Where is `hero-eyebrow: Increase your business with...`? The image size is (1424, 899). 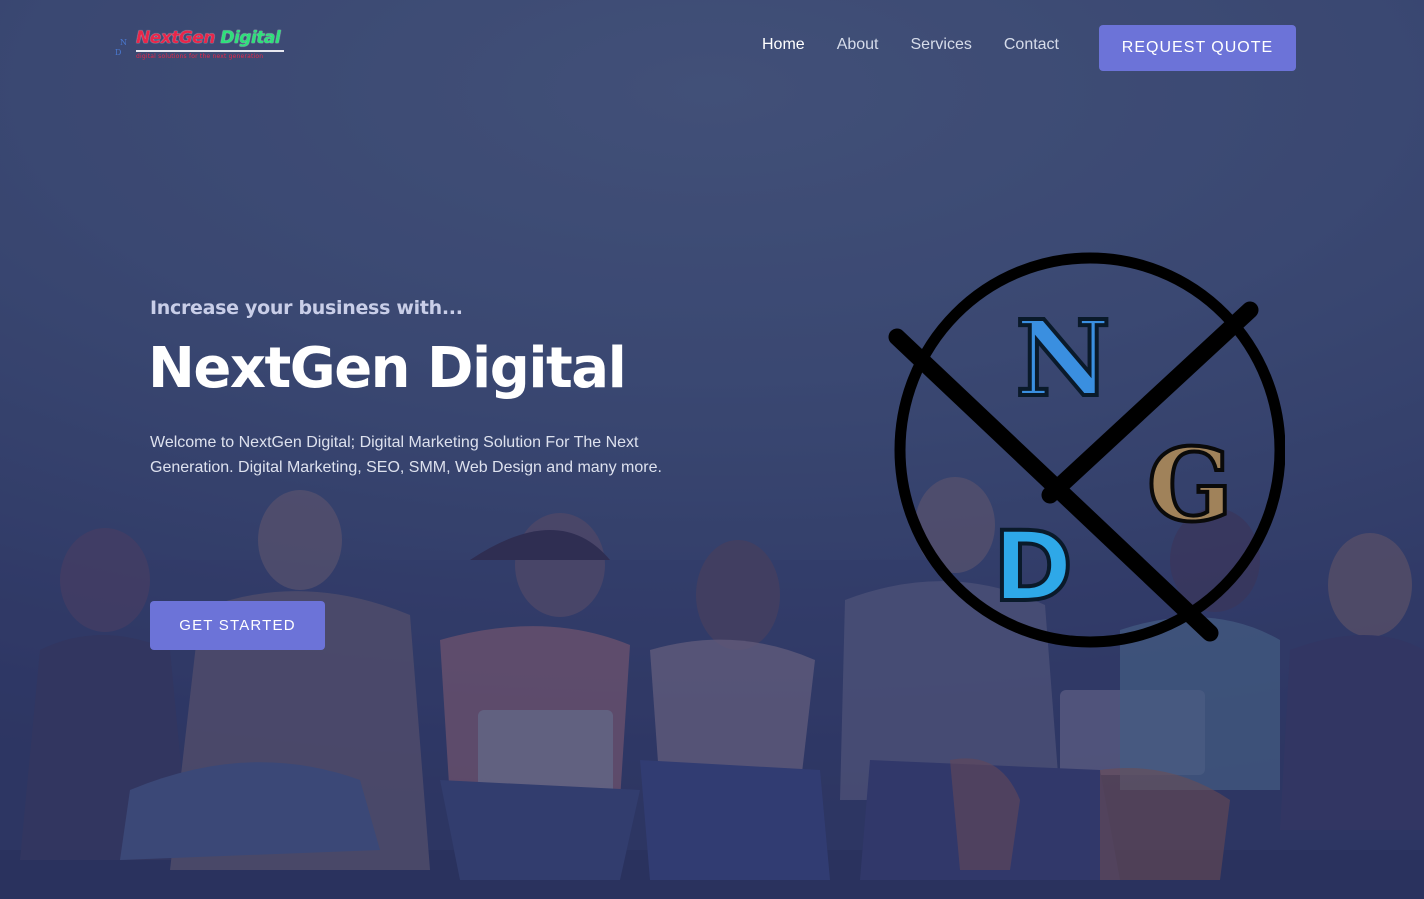 hero-eyebrow: Increase your business with... is located at coordinates (306, 308).